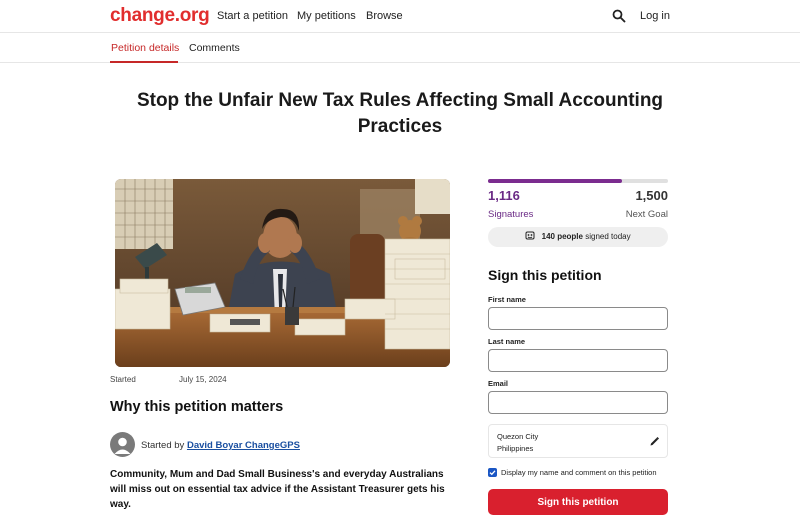  Describe the element at coordinates (145, 48) in the screenshot. I see `tab-petition-details: Petition details` at that location.